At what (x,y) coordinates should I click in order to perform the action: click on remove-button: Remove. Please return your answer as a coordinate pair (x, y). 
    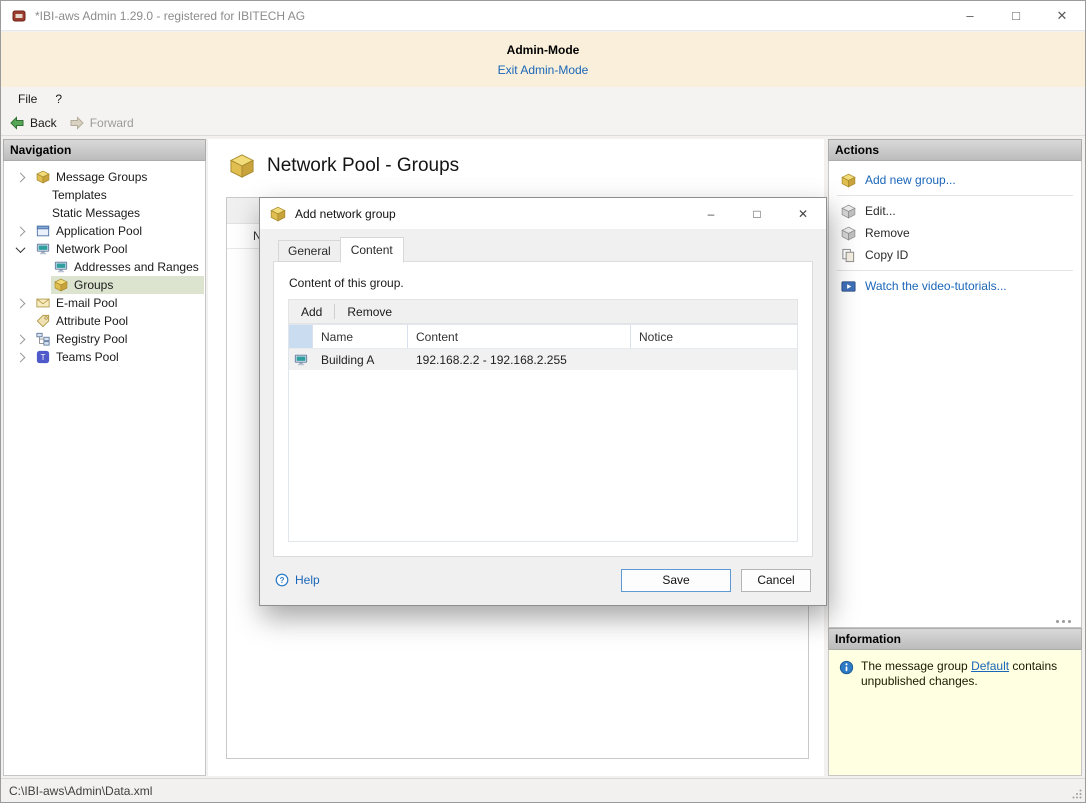
    Looking at the image, I should click on (369, 312).